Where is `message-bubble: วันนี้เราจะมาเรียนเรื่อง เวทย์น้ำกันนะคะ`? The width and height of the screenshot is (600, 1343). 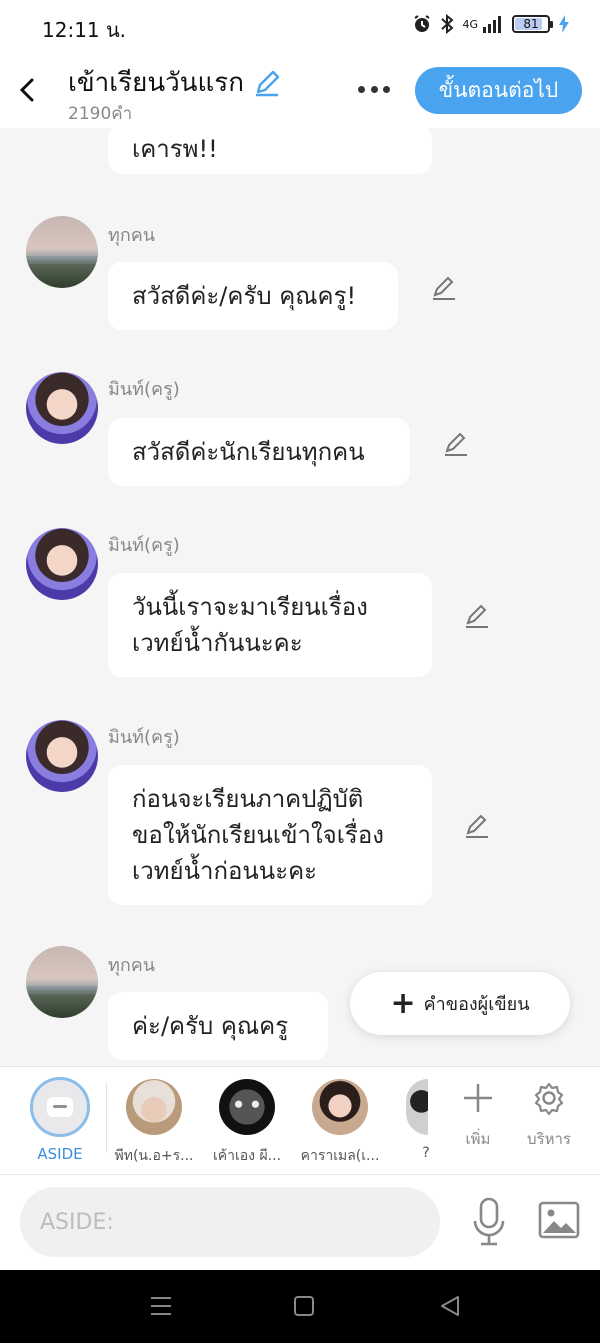 message-bubble: วันนี้เราจะมาเรียนเรื่อง เวทย์น้ำกันนะคะ is located at coordinates (270, 625).